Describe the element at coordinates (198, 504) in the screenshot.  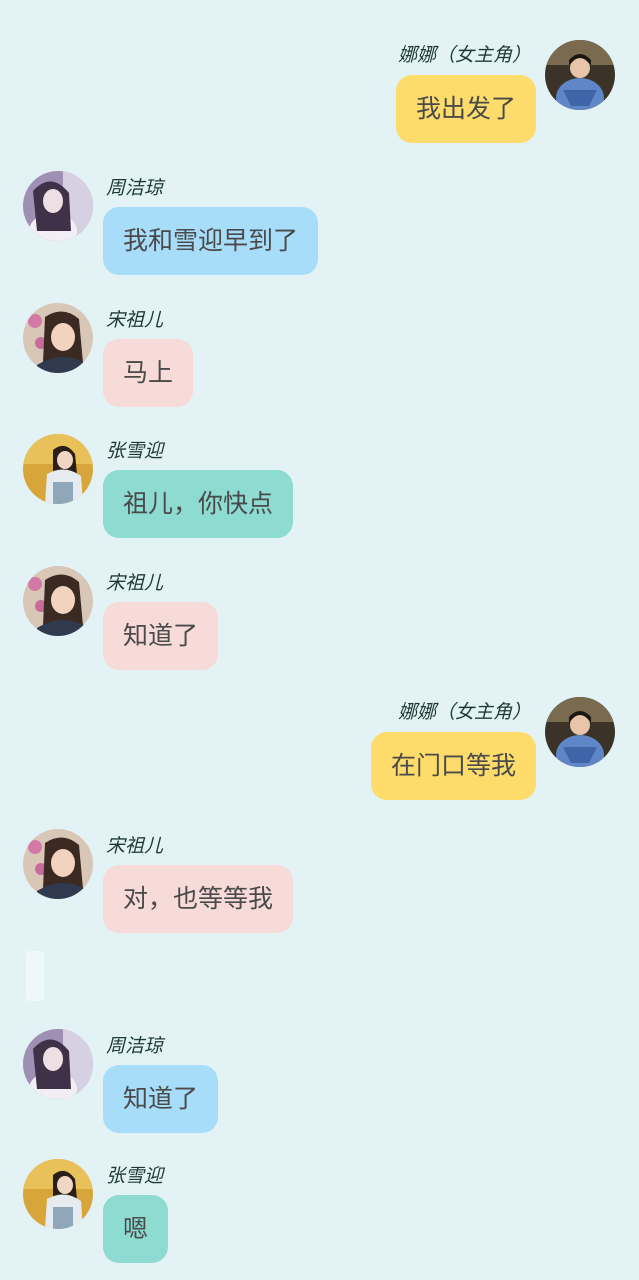
I see `message-bubble: 祖儿，你快点` at that location.